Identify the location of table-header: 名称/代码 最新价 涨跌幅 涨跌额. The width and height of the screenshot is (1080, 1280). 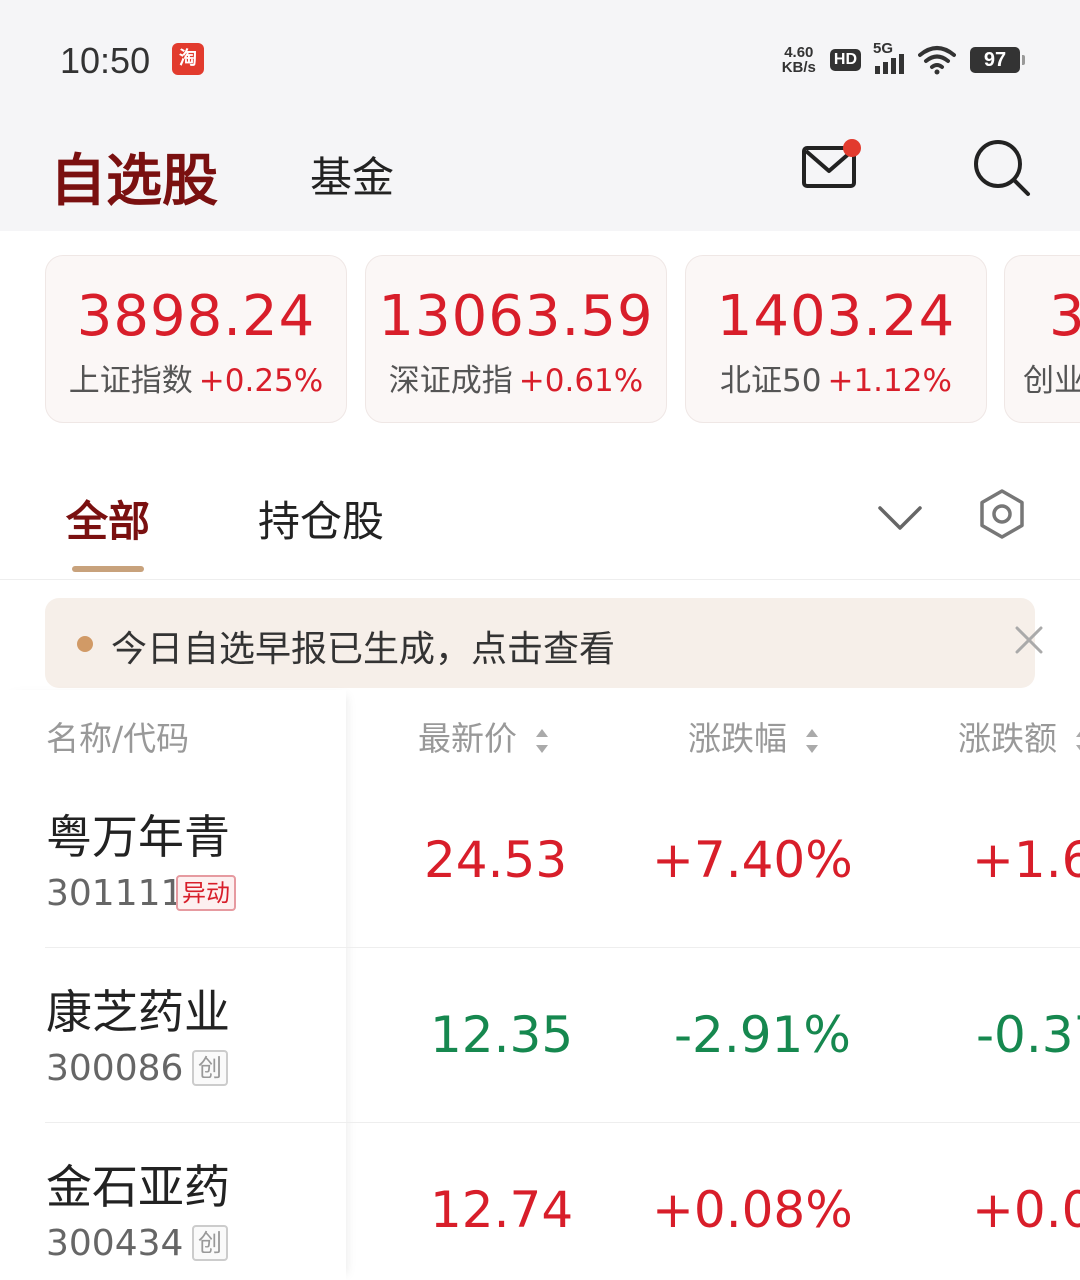
(540, 735).